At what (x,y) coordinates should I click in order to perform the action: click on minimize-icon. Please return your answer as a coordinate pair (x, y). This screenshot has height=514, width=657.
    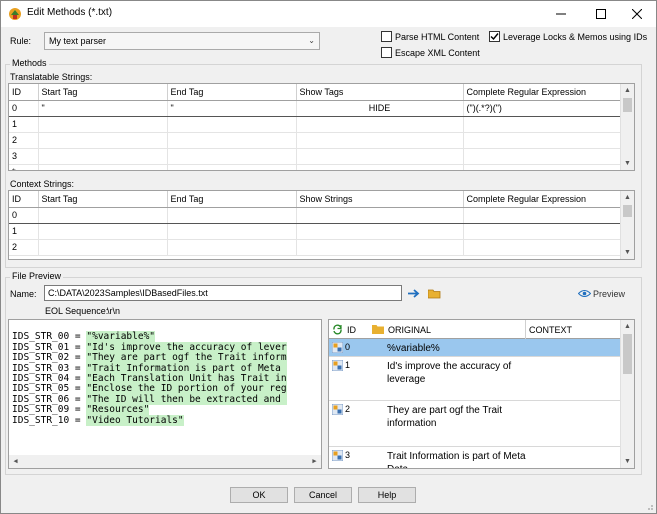
    Looking at the image, I should click on (561, 14).